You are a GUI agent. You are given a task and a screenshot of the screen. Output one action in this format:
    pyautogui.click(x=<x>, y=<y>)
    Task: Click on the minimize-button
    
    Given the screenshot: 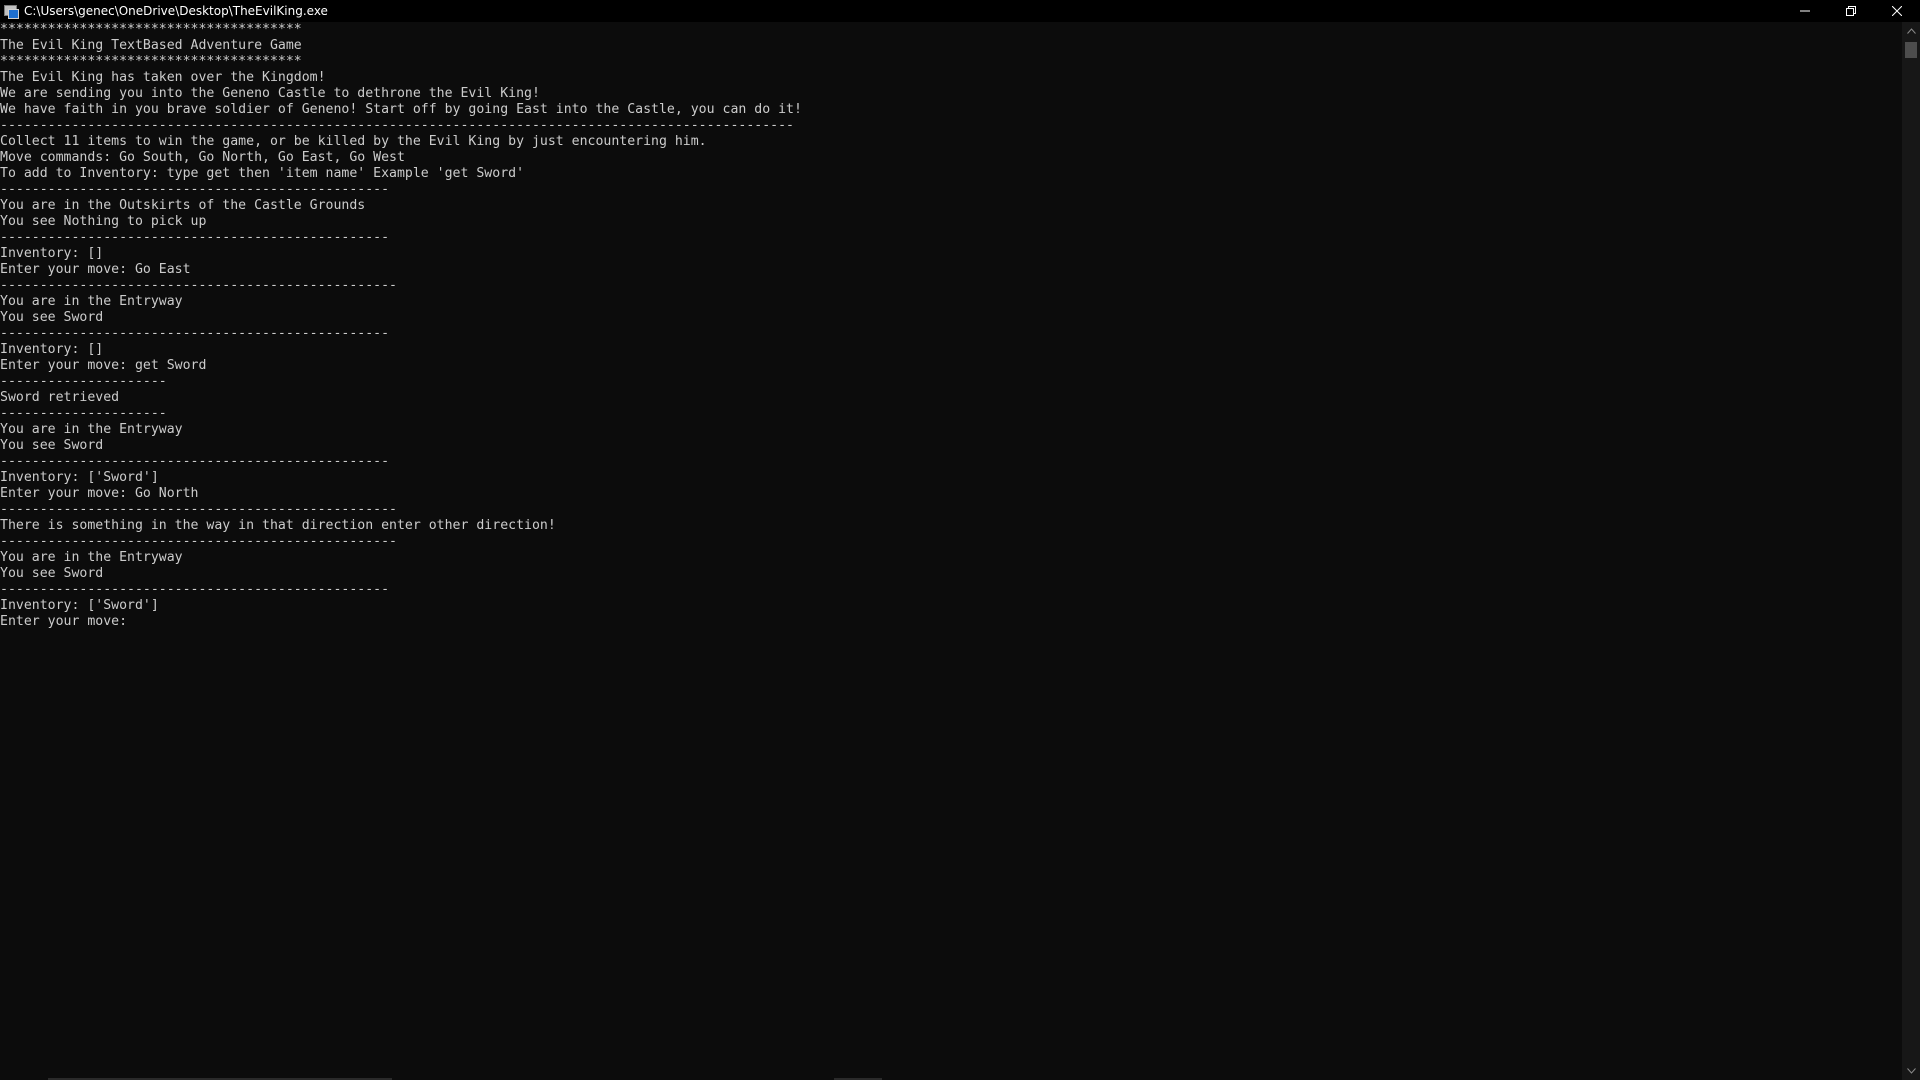 What is the action you would take?
    pyautogui.click(x=1805, y=11)
    